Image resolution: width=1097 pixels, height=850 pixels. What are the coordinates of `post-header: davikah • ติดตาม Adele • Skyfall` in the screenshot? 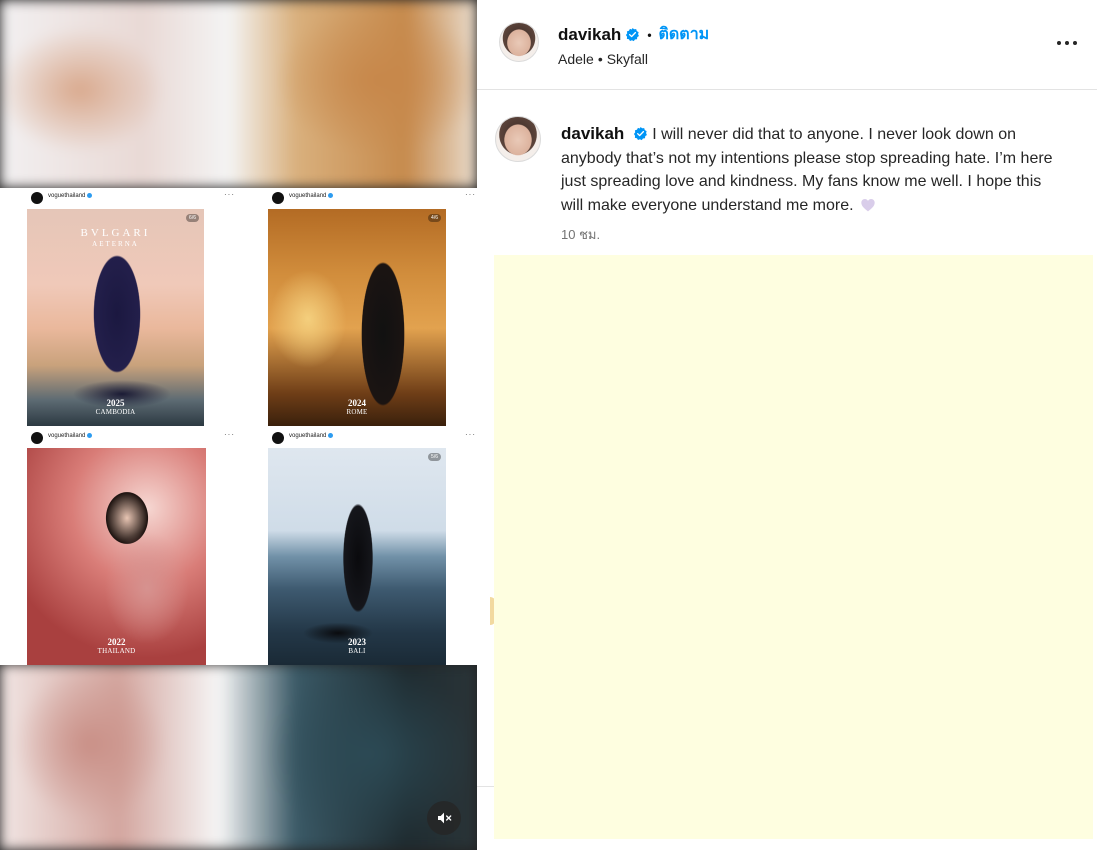 It's located at (787, 45).